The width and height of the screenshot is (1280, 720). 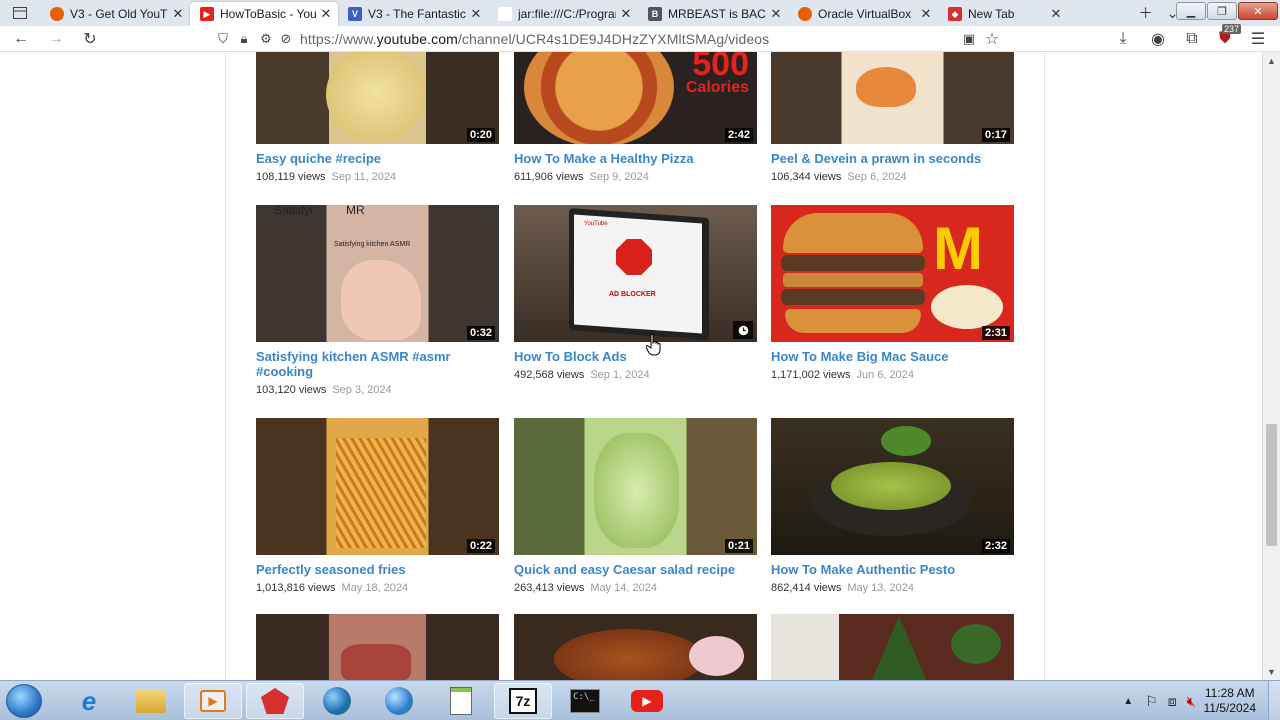 I want to click on thumb-text: AD BLOCKER, so click(x=632, y=294).